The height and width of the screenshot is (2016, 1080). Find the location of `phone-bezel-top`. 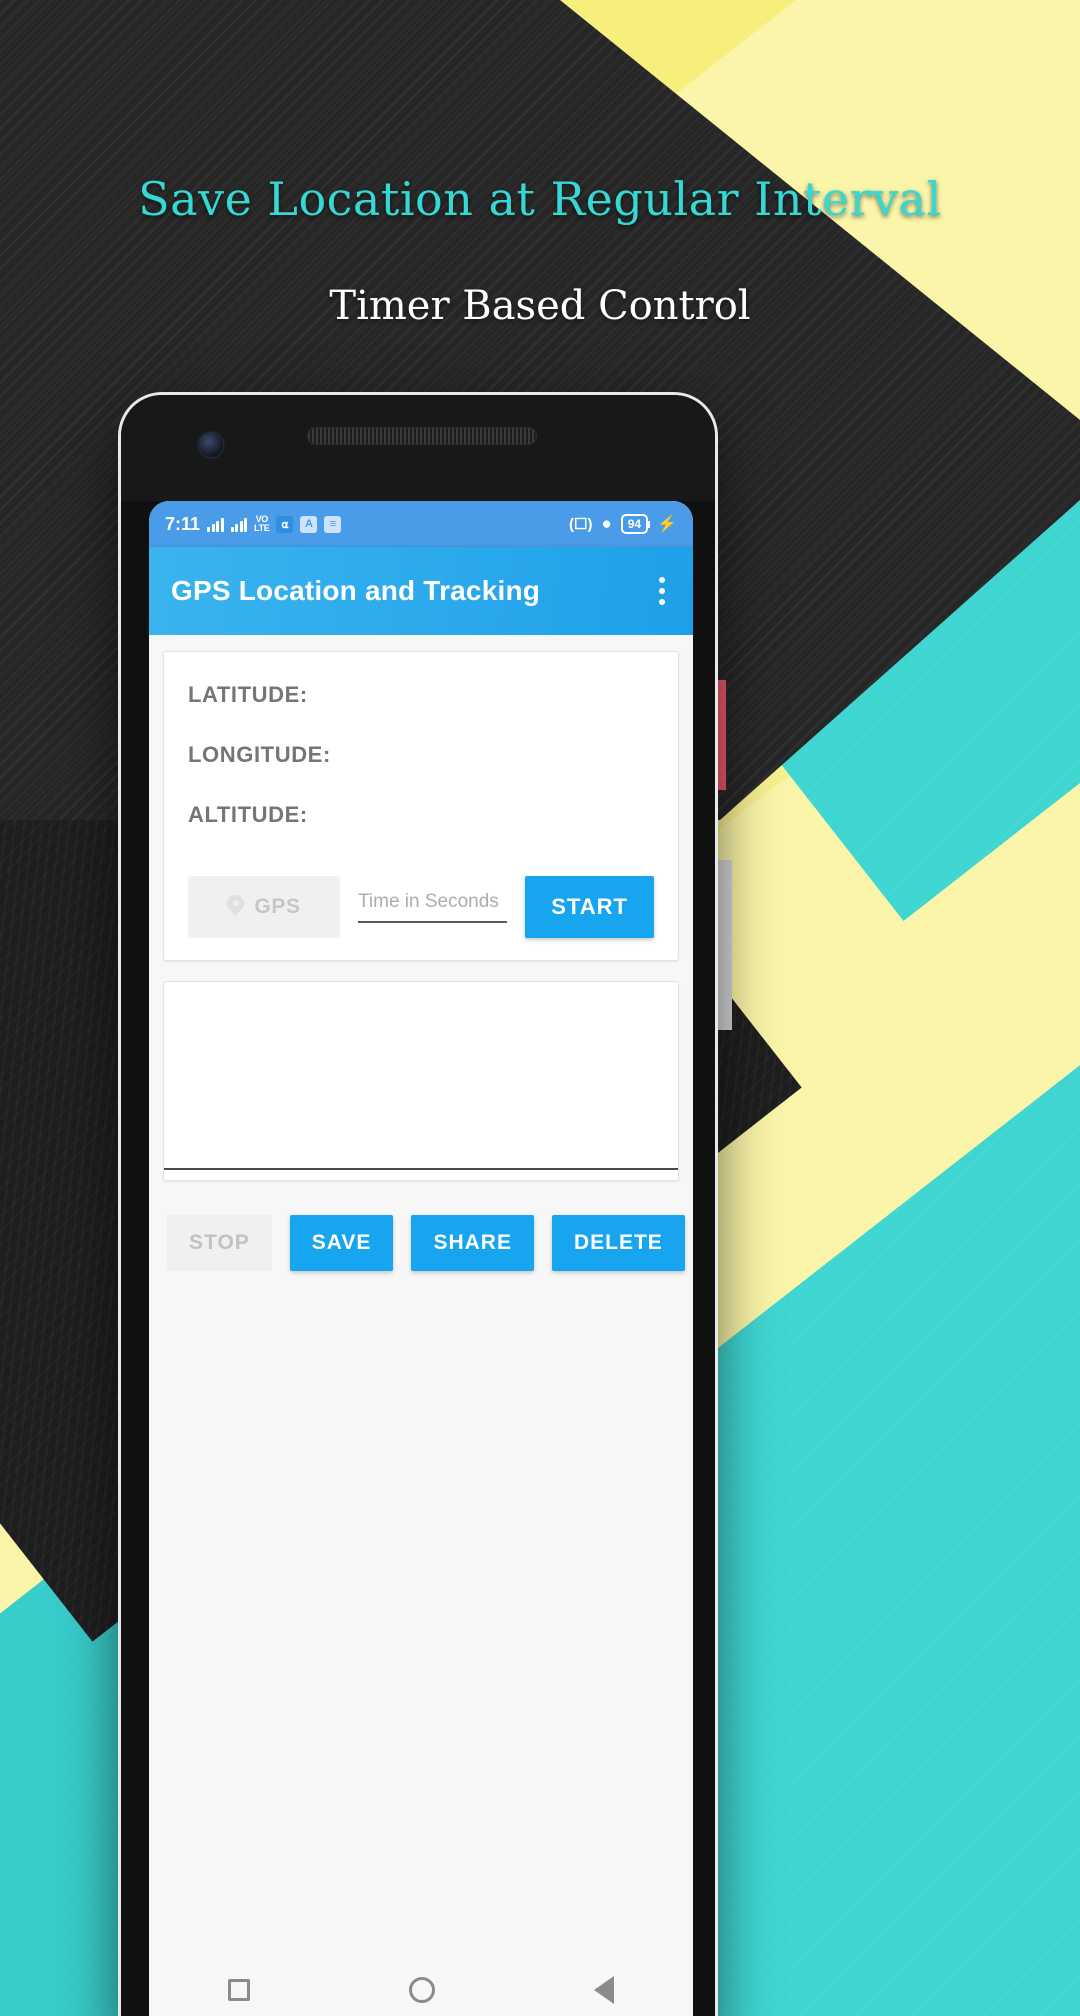

phone-bezel-top is located at coordinates (418, 448).